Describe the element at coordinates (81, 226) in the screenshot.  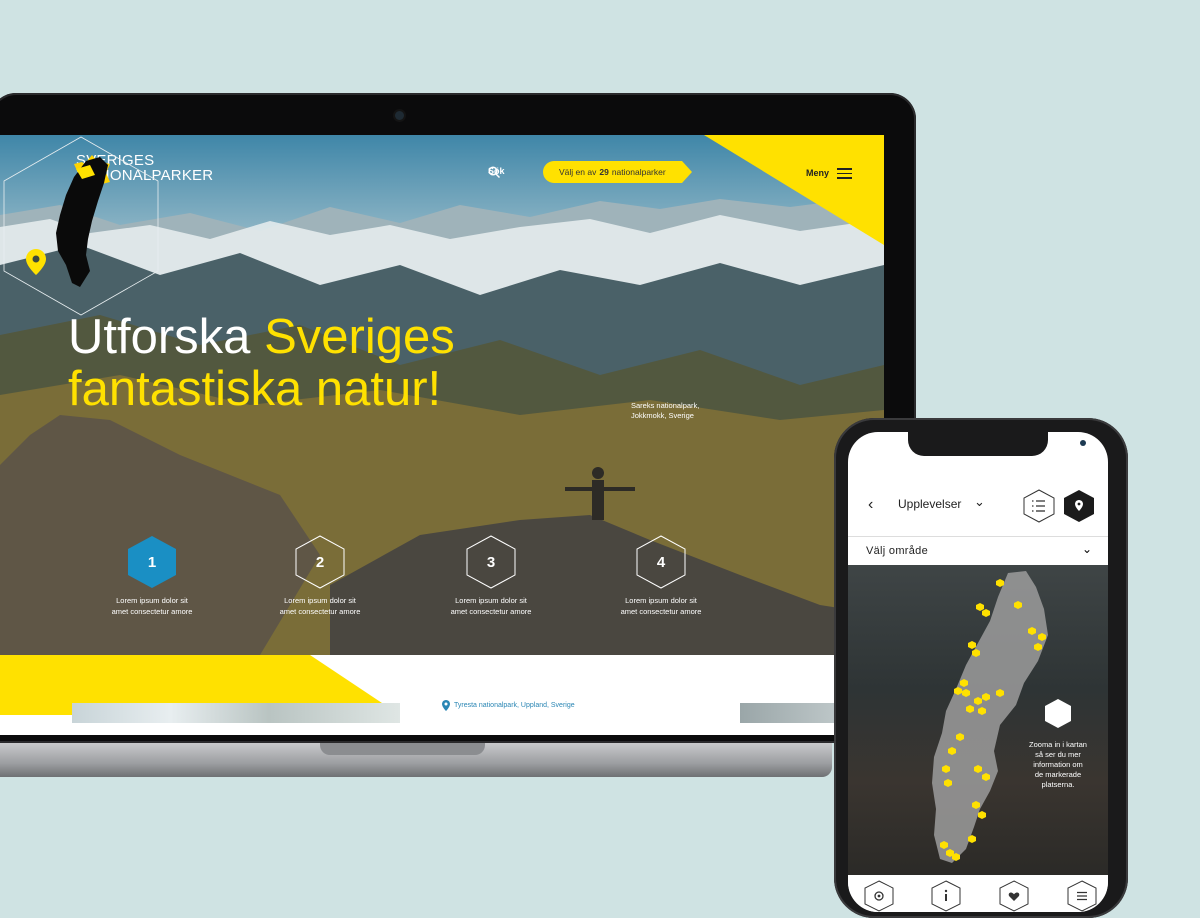
I see `sweden-map-hexagon` at that location.